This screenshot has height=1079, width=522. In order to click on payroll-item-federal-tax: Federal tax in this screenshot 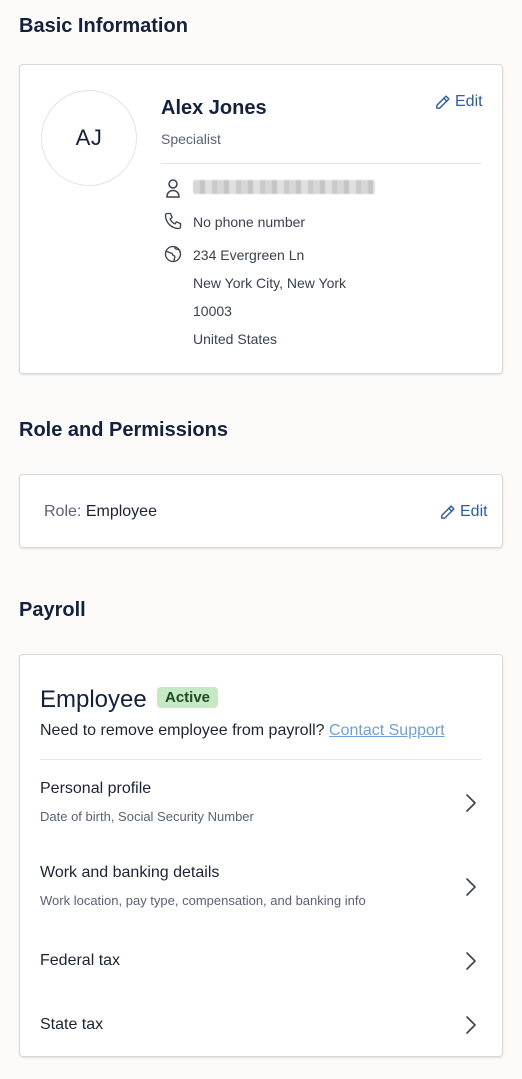, I will do `click(261, 961)`.